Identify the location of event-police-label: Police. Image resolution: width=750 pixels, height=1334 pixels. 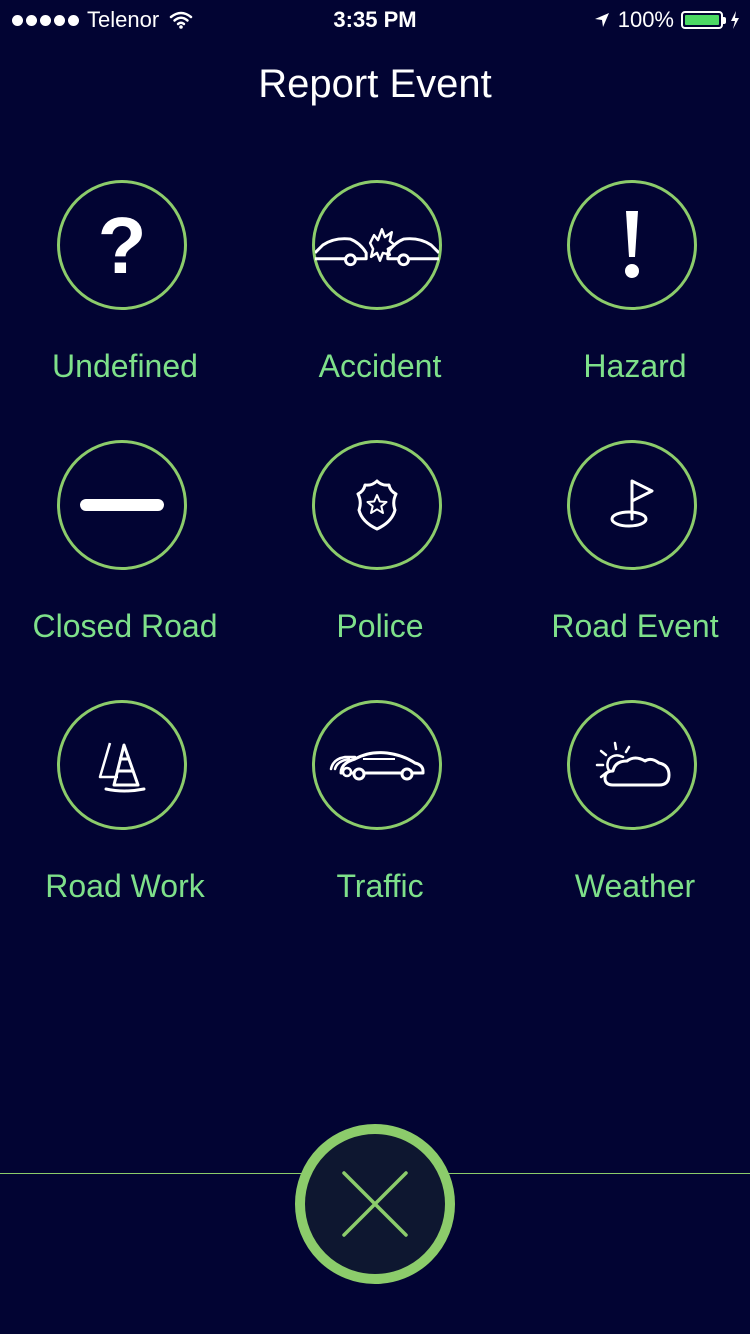
(380, 626).